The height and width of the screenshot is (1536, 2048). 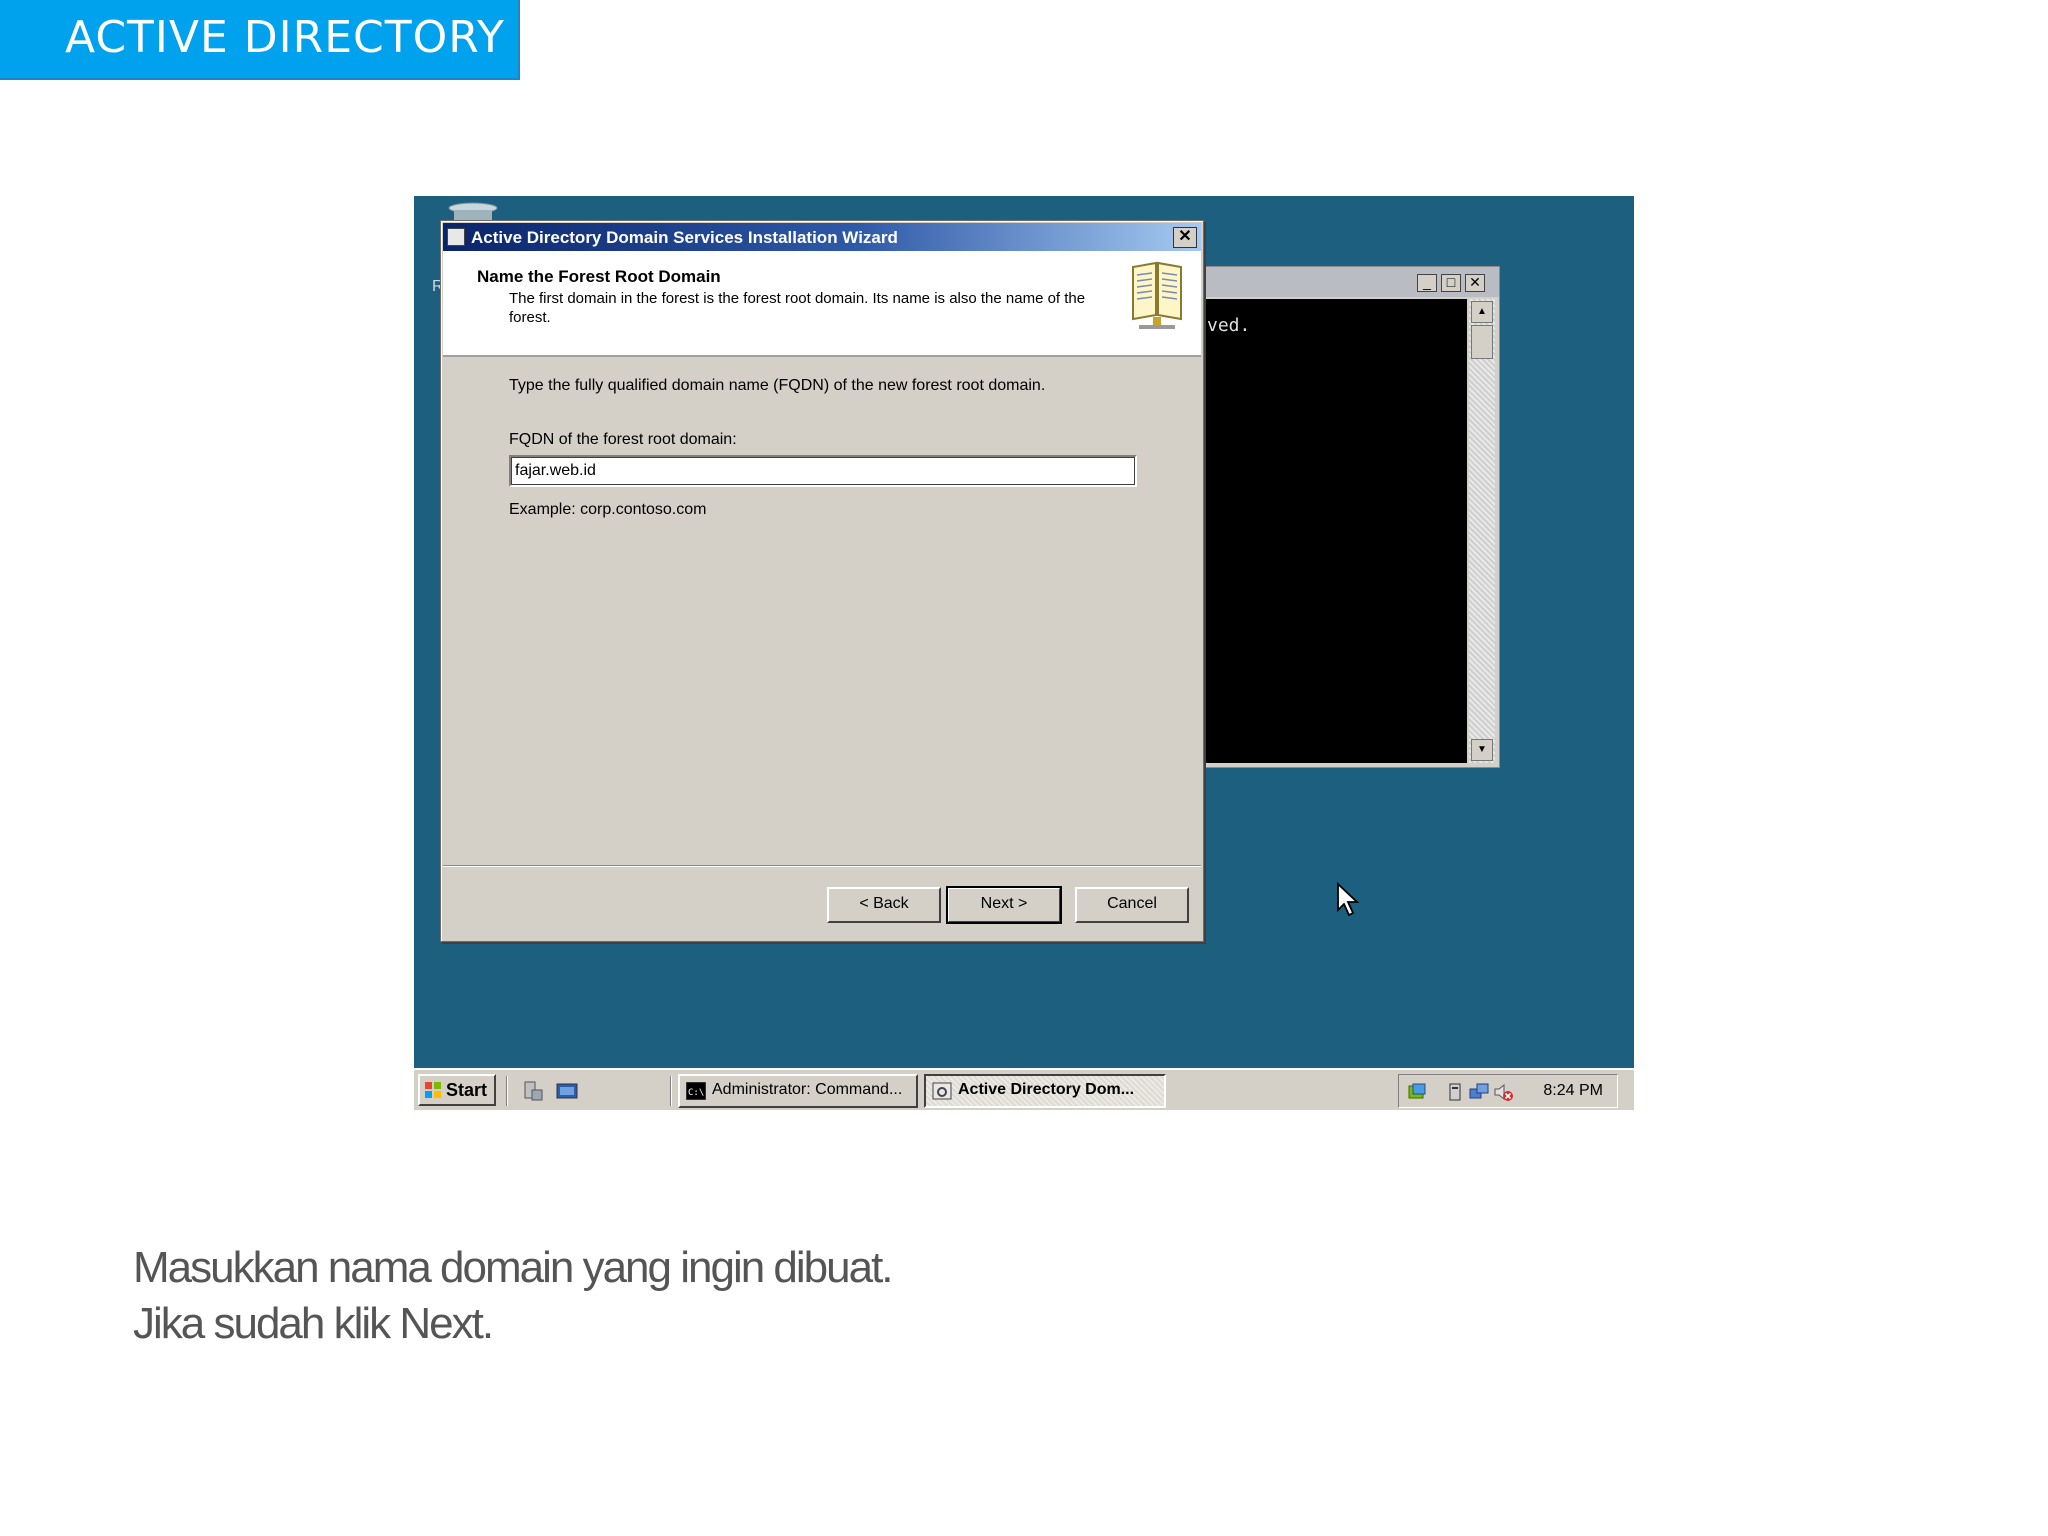 I want to click on start-button: Start, so click(x=457, y=1090).